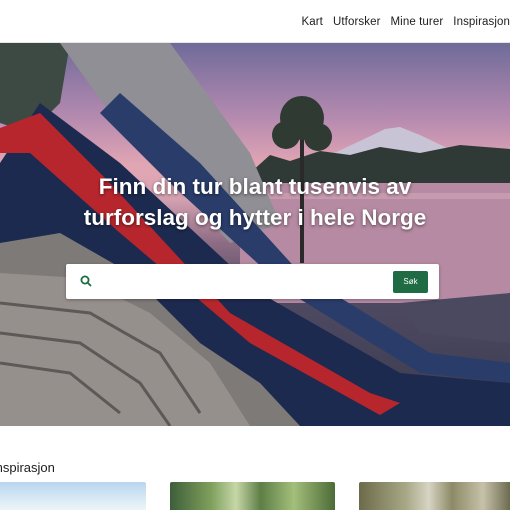 This screenshot has height=510, width=510. What do you see at coordinates (255, 217) in the screenshot?
I see `hero-headline-line-2: turforslag og hytter i hele Norge` at bounding box center [255, 217].